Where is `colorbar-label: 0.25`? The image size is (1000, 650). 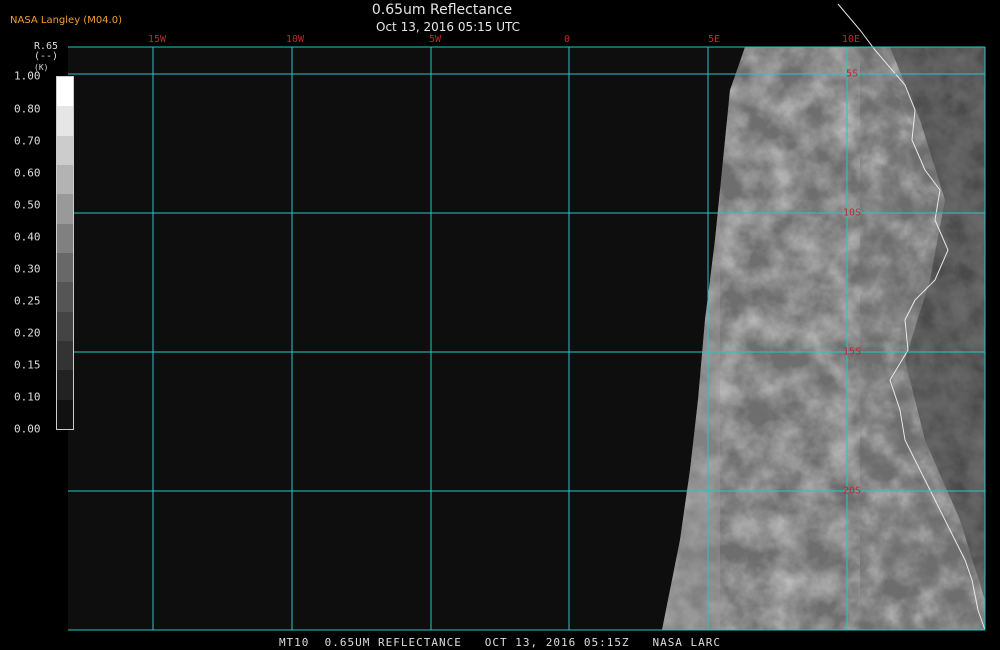
colorbar-label: 0.25 is located at coordinates (27, 301).